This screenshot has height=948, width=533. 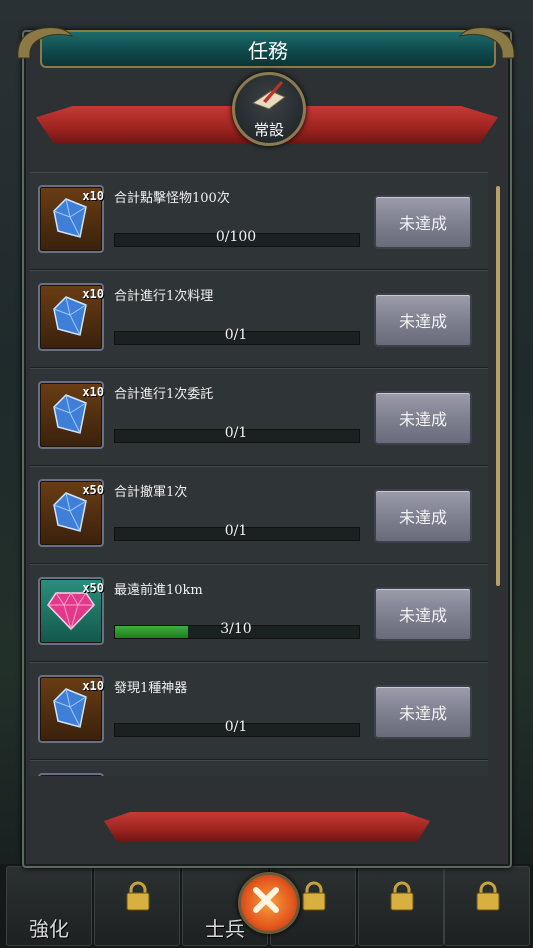 I want to click on ornament-right-icon, so click(x=486, y=43).